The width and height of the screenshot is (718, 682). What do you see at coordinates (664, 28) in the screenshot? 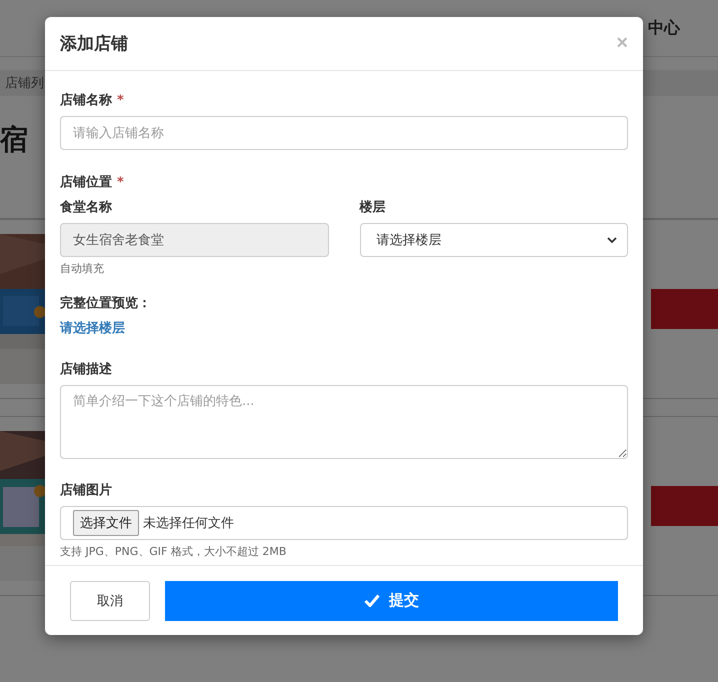
I see `nav-link: 中心` at bounding box center [664, 28].